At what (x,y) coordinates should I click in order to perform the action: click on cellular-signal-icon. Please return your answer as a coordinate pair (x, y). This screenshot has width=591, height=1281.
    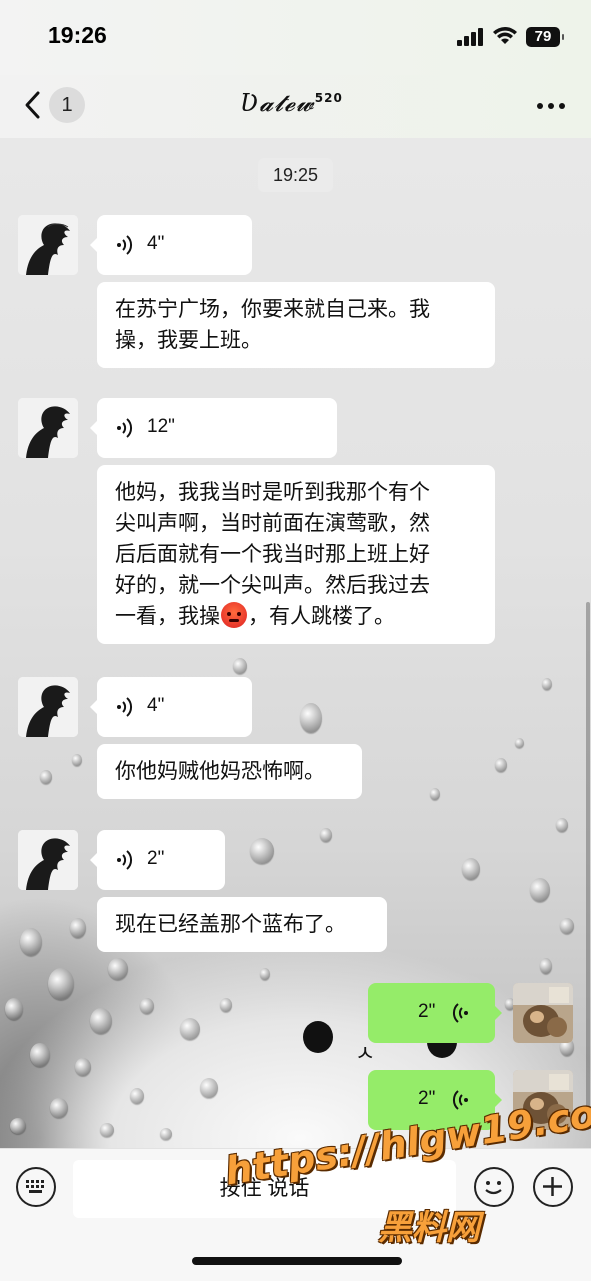
    Looking at the image, I should click on (471, 37).